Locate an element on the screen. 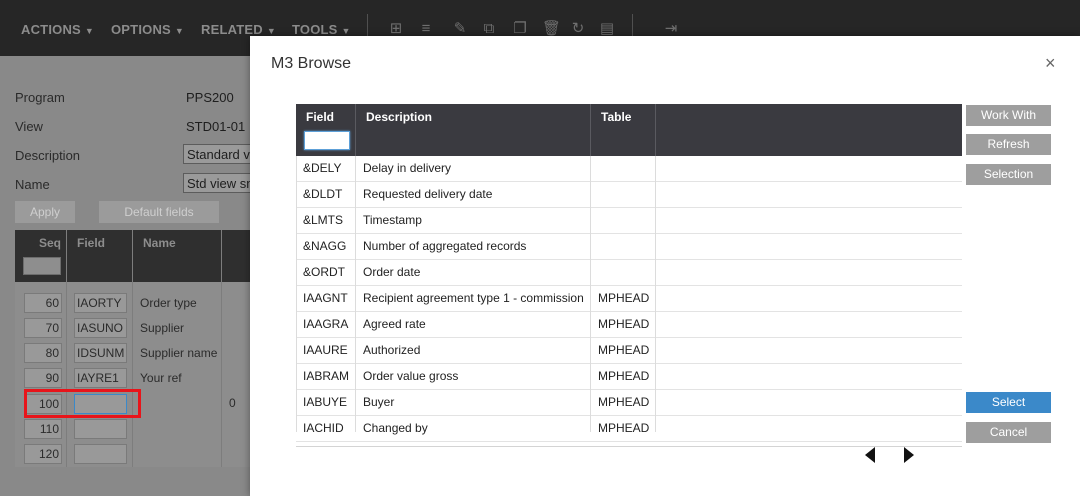  field-column-header: Field is located at coordinates (320, 117).